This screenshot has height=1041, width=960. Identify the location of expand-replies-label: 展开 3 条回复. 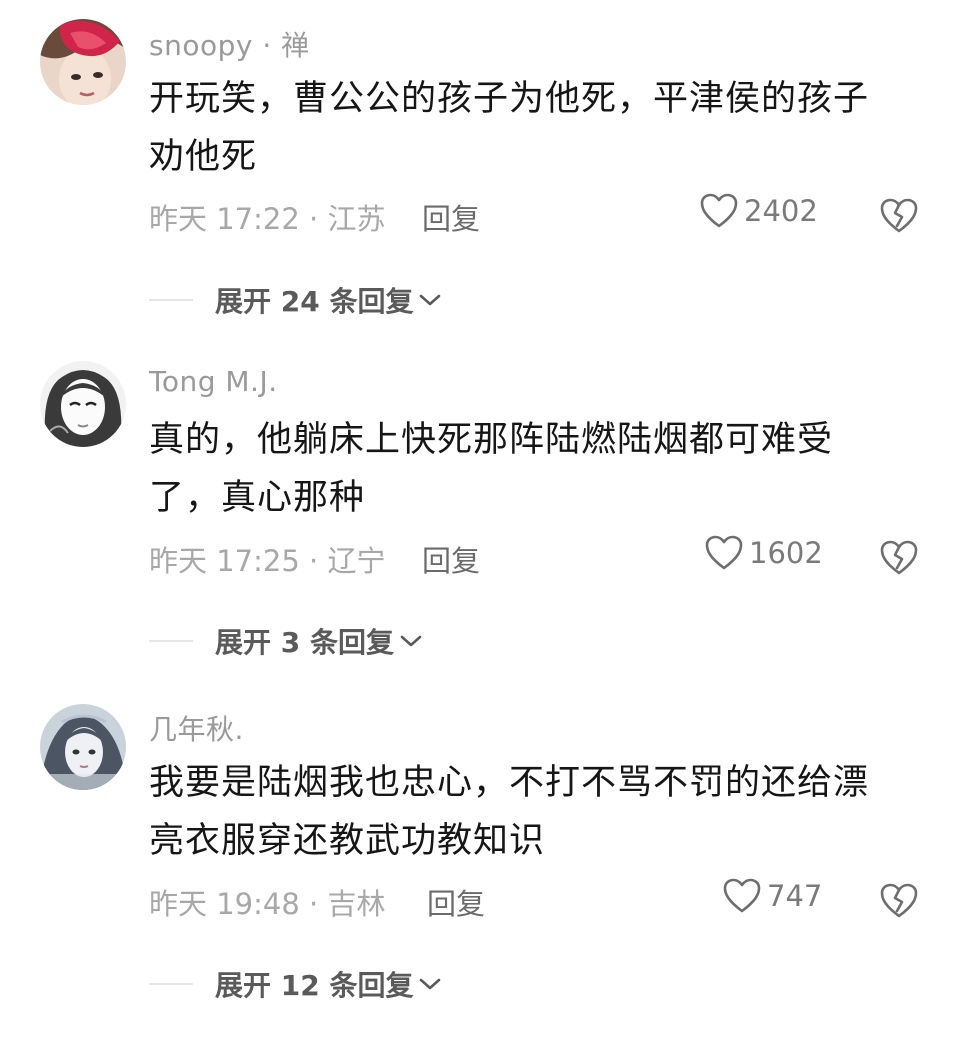
(304, 642).